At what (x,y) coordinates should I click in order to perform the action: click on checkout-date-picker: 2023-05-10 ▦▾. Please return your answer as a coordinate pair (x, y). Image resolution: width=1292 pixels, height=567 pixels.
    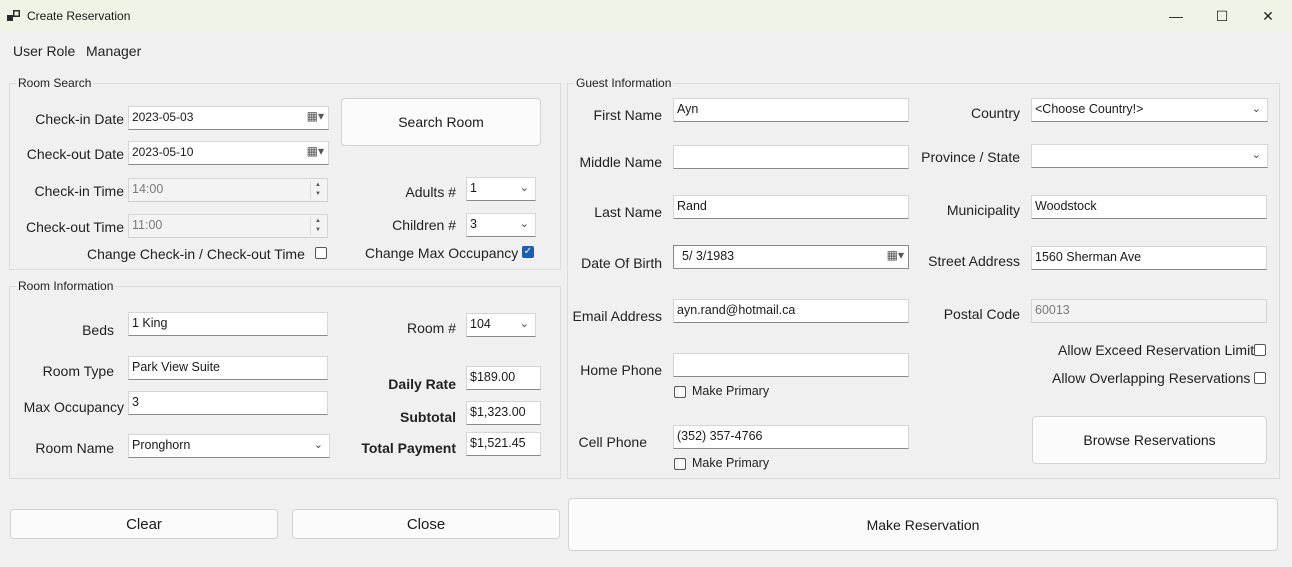
    Looking at the image, I should click on (228, 153).